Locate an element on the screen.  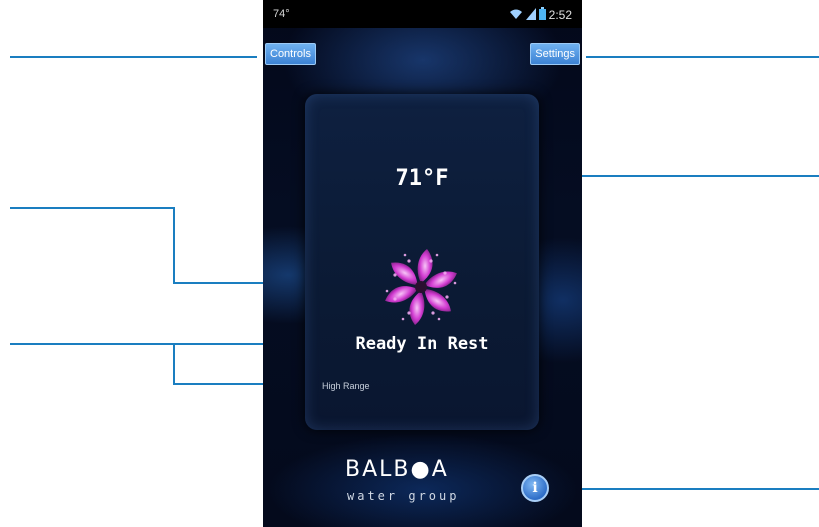
brand-logo-name: BALB●A is located at coordinates (397, 469).